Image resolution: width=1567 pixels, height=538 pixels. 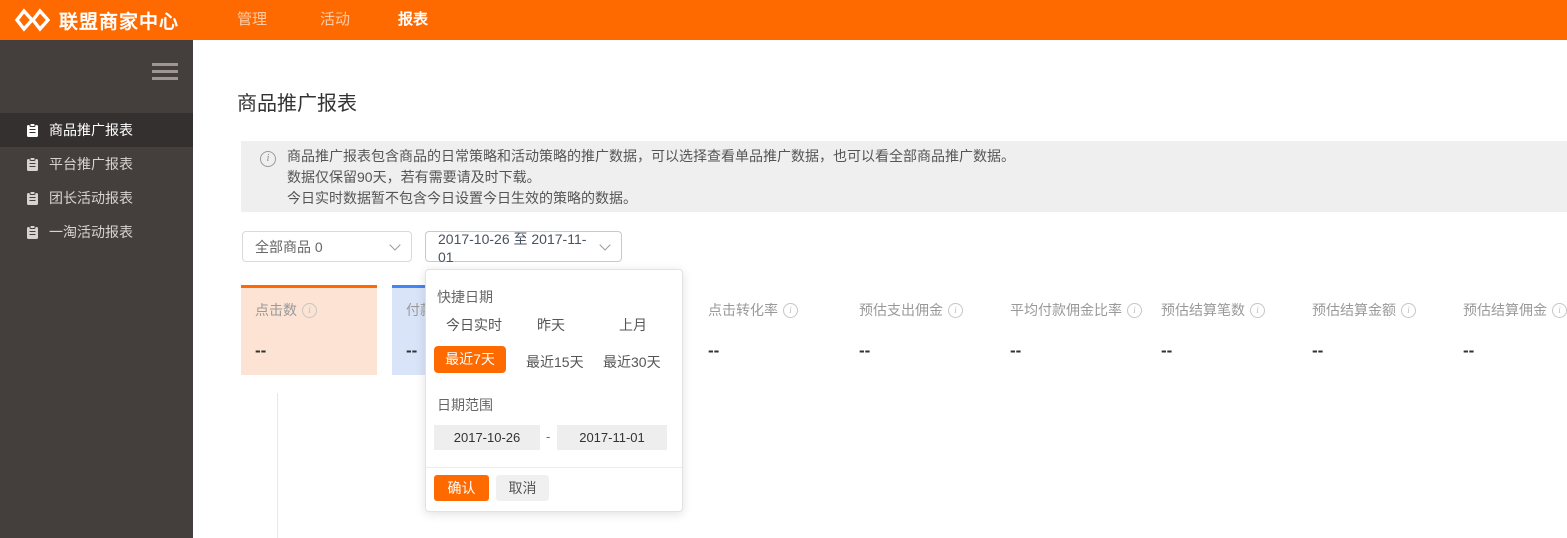 What do you see at coordinates (462, 198) in the screenshot?
I see `notice-line: 今日实时数据暂不包含今日设置今日生效的策略的数据。` at bounding box center [462, 198].